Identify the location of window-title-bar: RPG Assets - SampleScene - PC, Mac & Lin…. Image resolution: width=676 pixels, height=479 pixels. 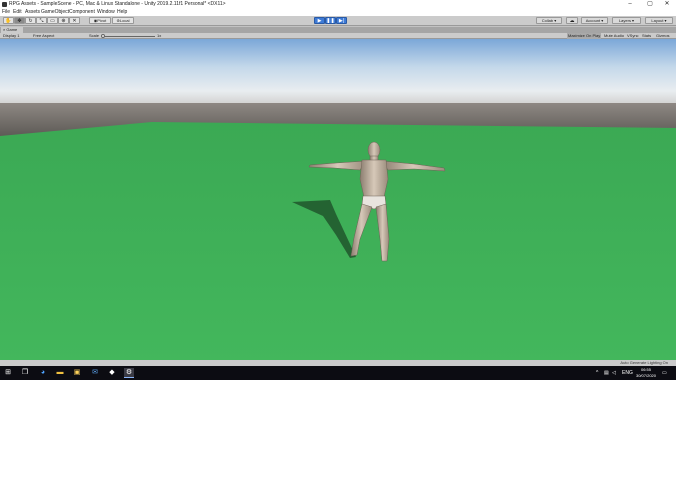
(338, 4).